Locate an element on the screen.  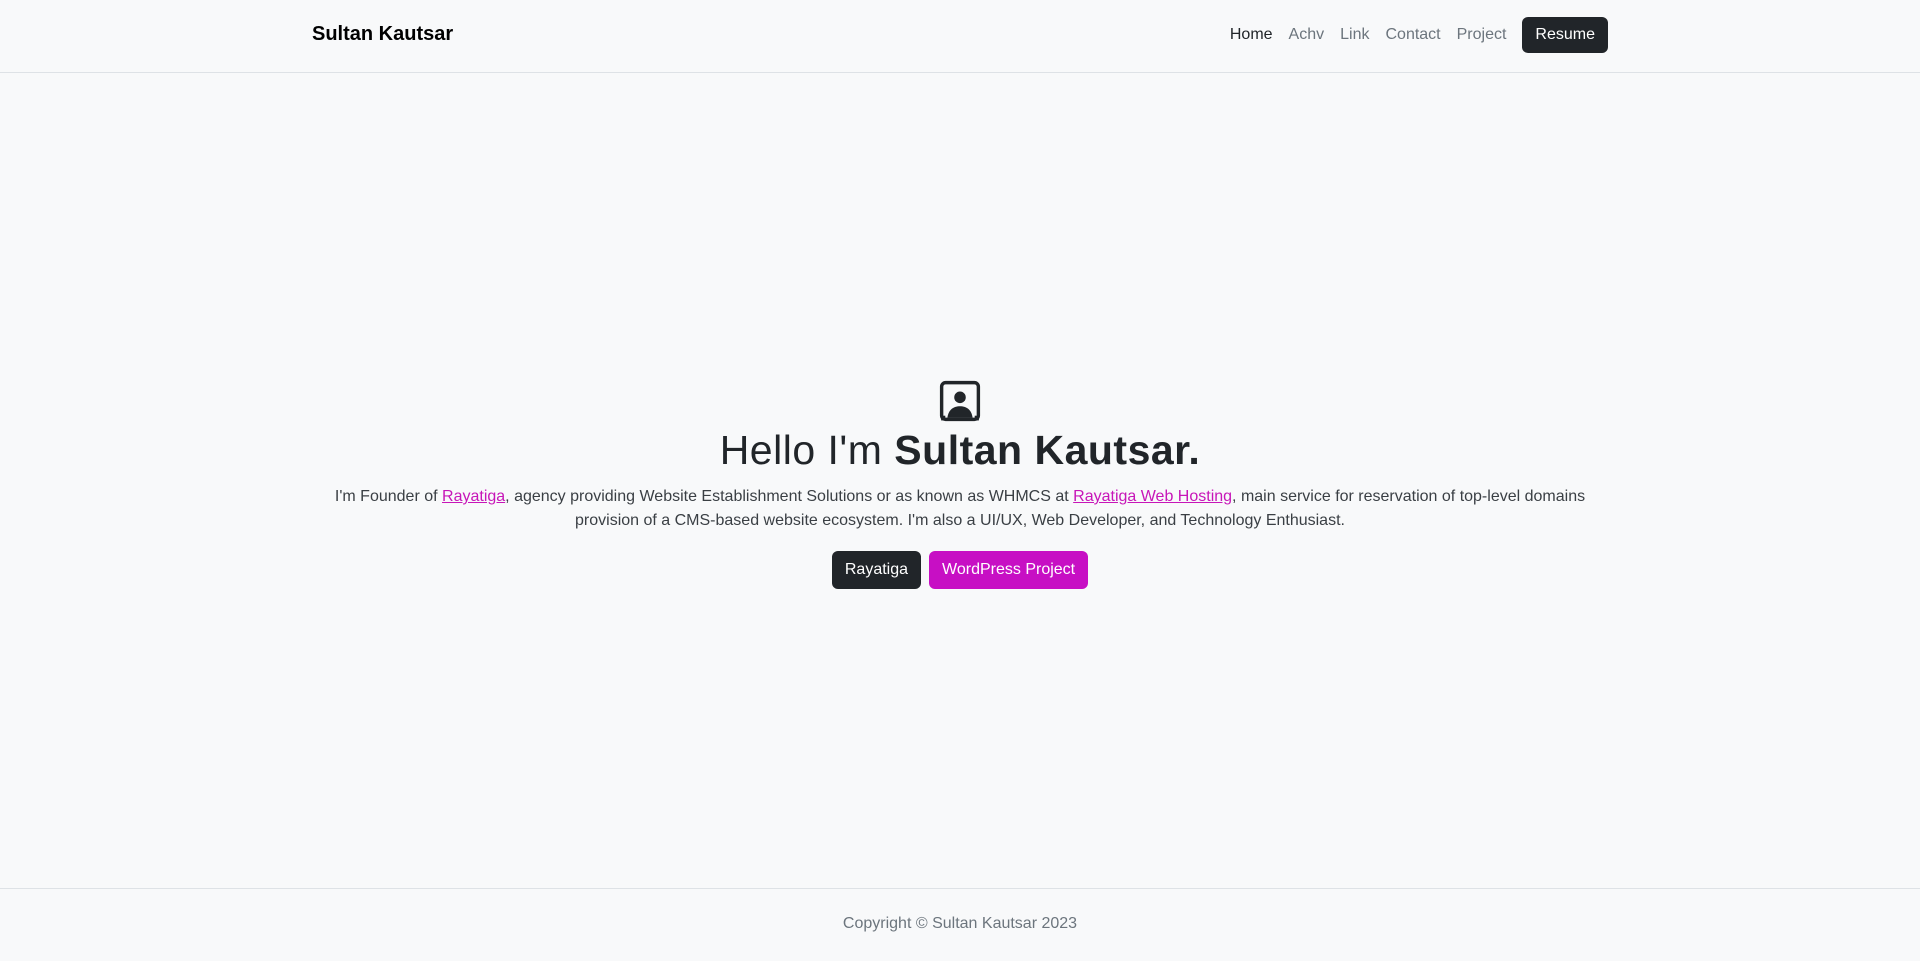
nav-link-contact: Contact is located at coordinates (1412, 35).